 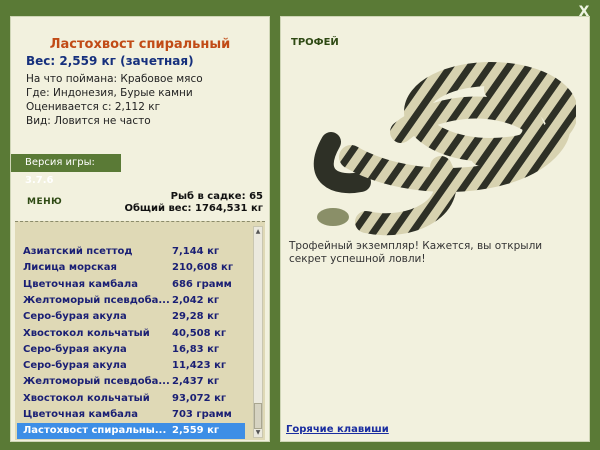 I want to click on list-item: Хвостокол кольчатый 93,072 кг, so click(x=131, y=399).